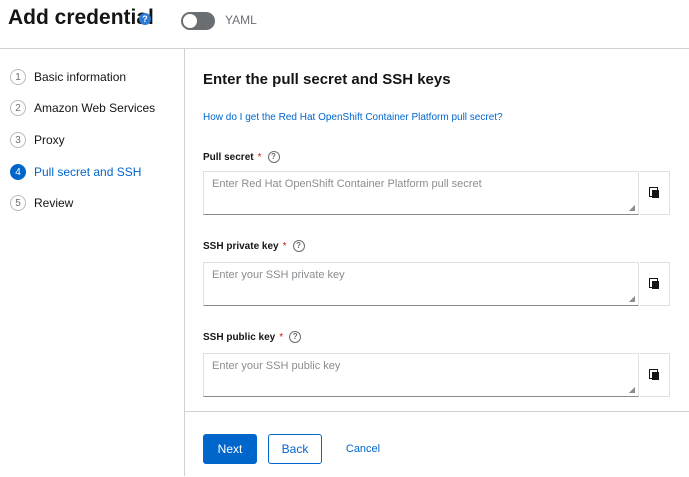  Describe the element at coordinates (363, 449) in the screenshot. I see `cancel-button: Cancel` at that location.